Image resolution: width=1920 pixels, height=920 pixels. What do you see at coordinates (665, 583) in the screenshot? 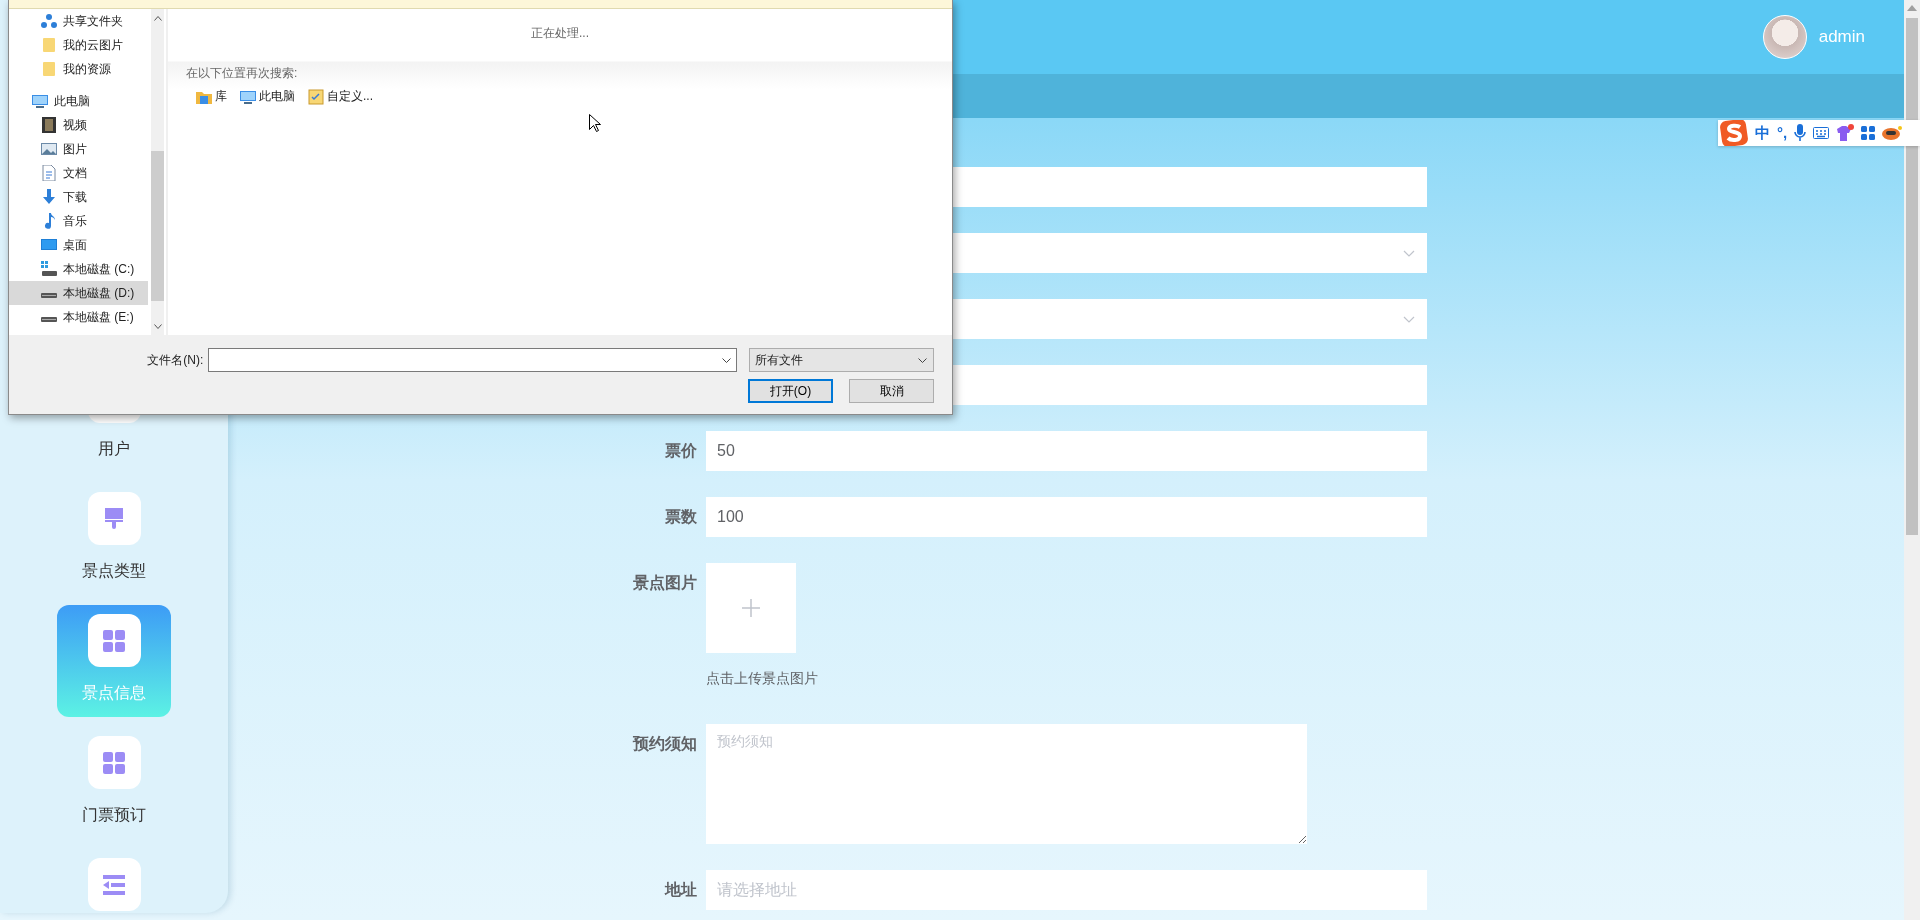
I see `field-label: 景点图片` at bounding box center [665, 583].